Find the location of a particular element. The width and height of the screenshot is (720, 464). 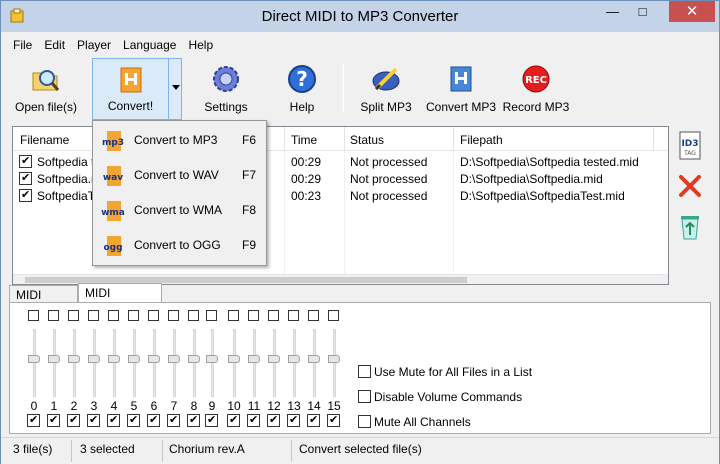

menu-item-convert-mp3: mp3 Convert to MP3 F6 is located at coordinates (179, 140).